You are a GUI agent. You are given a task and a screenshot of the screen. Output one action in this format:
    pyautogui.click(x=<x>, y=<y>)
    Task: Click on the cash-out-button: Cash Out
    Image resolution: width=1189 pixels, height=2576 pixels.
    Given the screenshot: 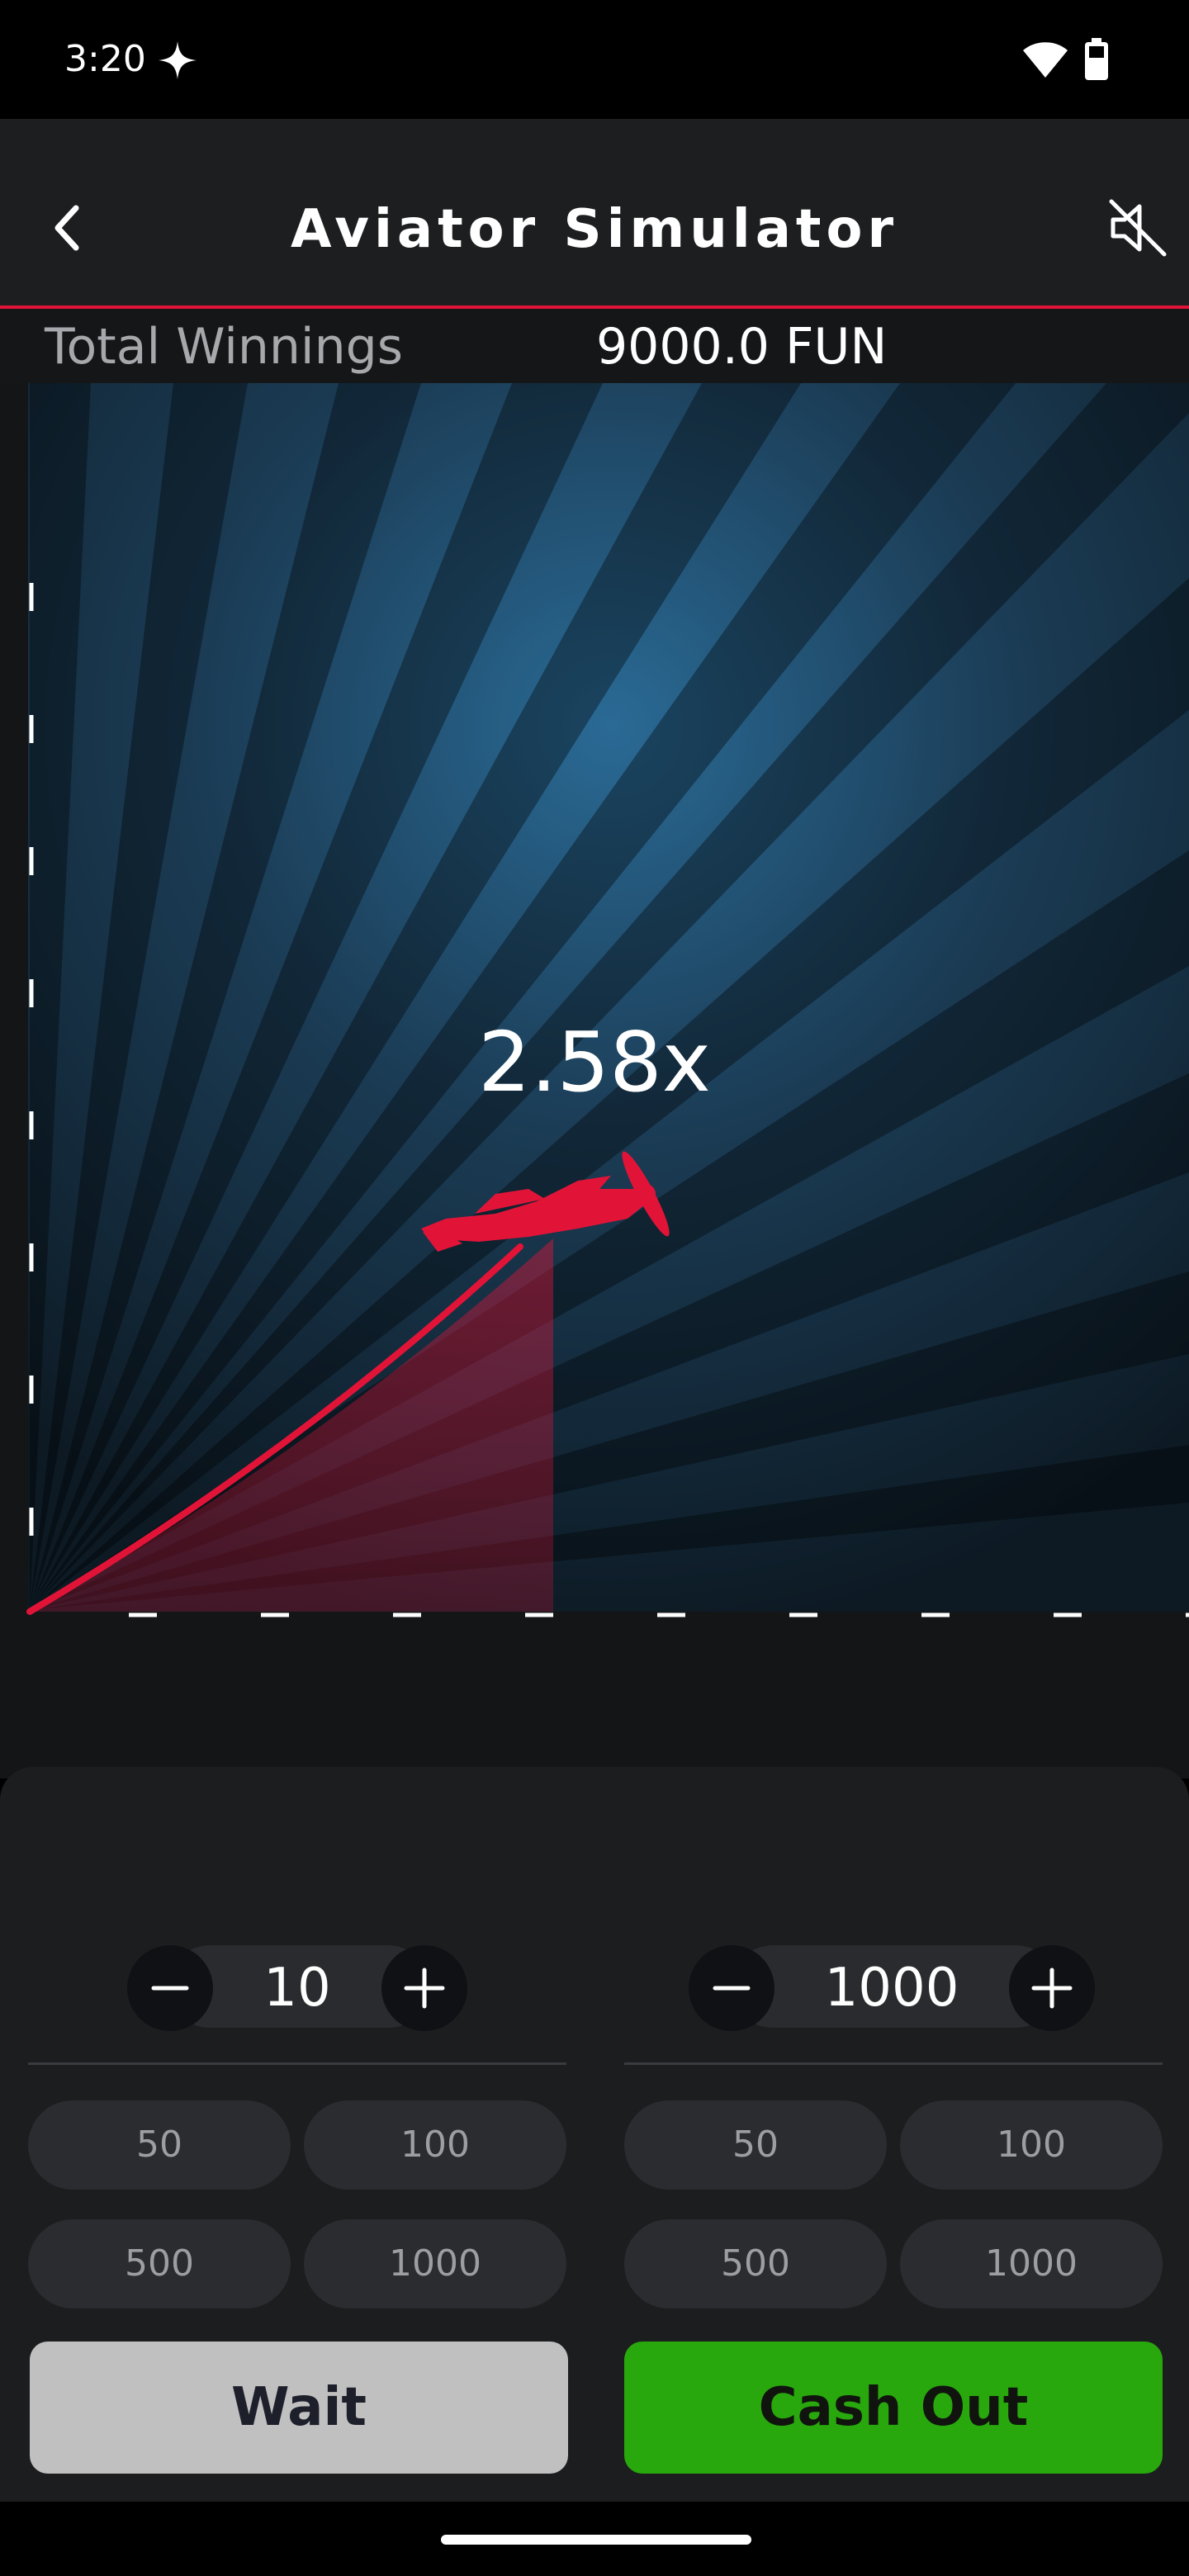 What is the action you would take?
    pyautogui.click(x=893, y=2408)
    